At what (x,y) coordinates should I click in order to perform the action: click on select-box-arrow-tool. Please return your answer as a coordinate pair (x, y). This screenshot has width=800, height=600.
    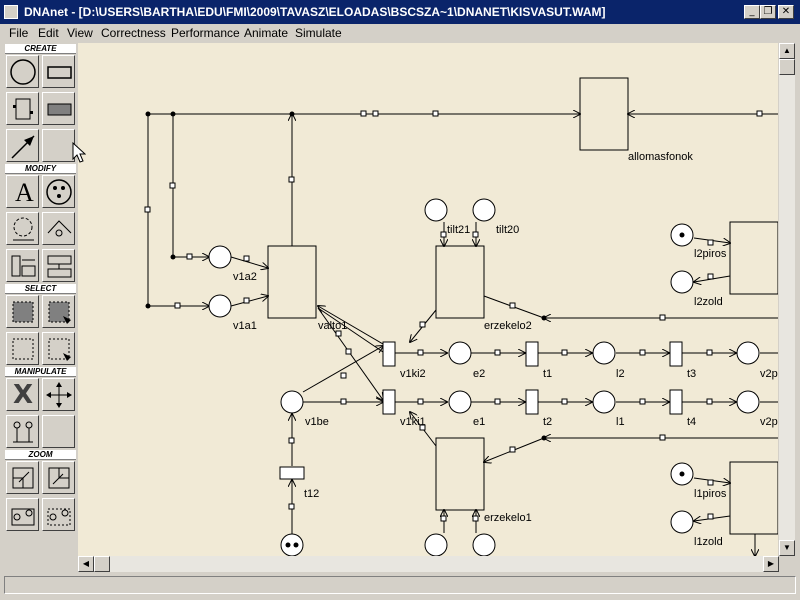
    Looking at the image, I should click on (58, 348).